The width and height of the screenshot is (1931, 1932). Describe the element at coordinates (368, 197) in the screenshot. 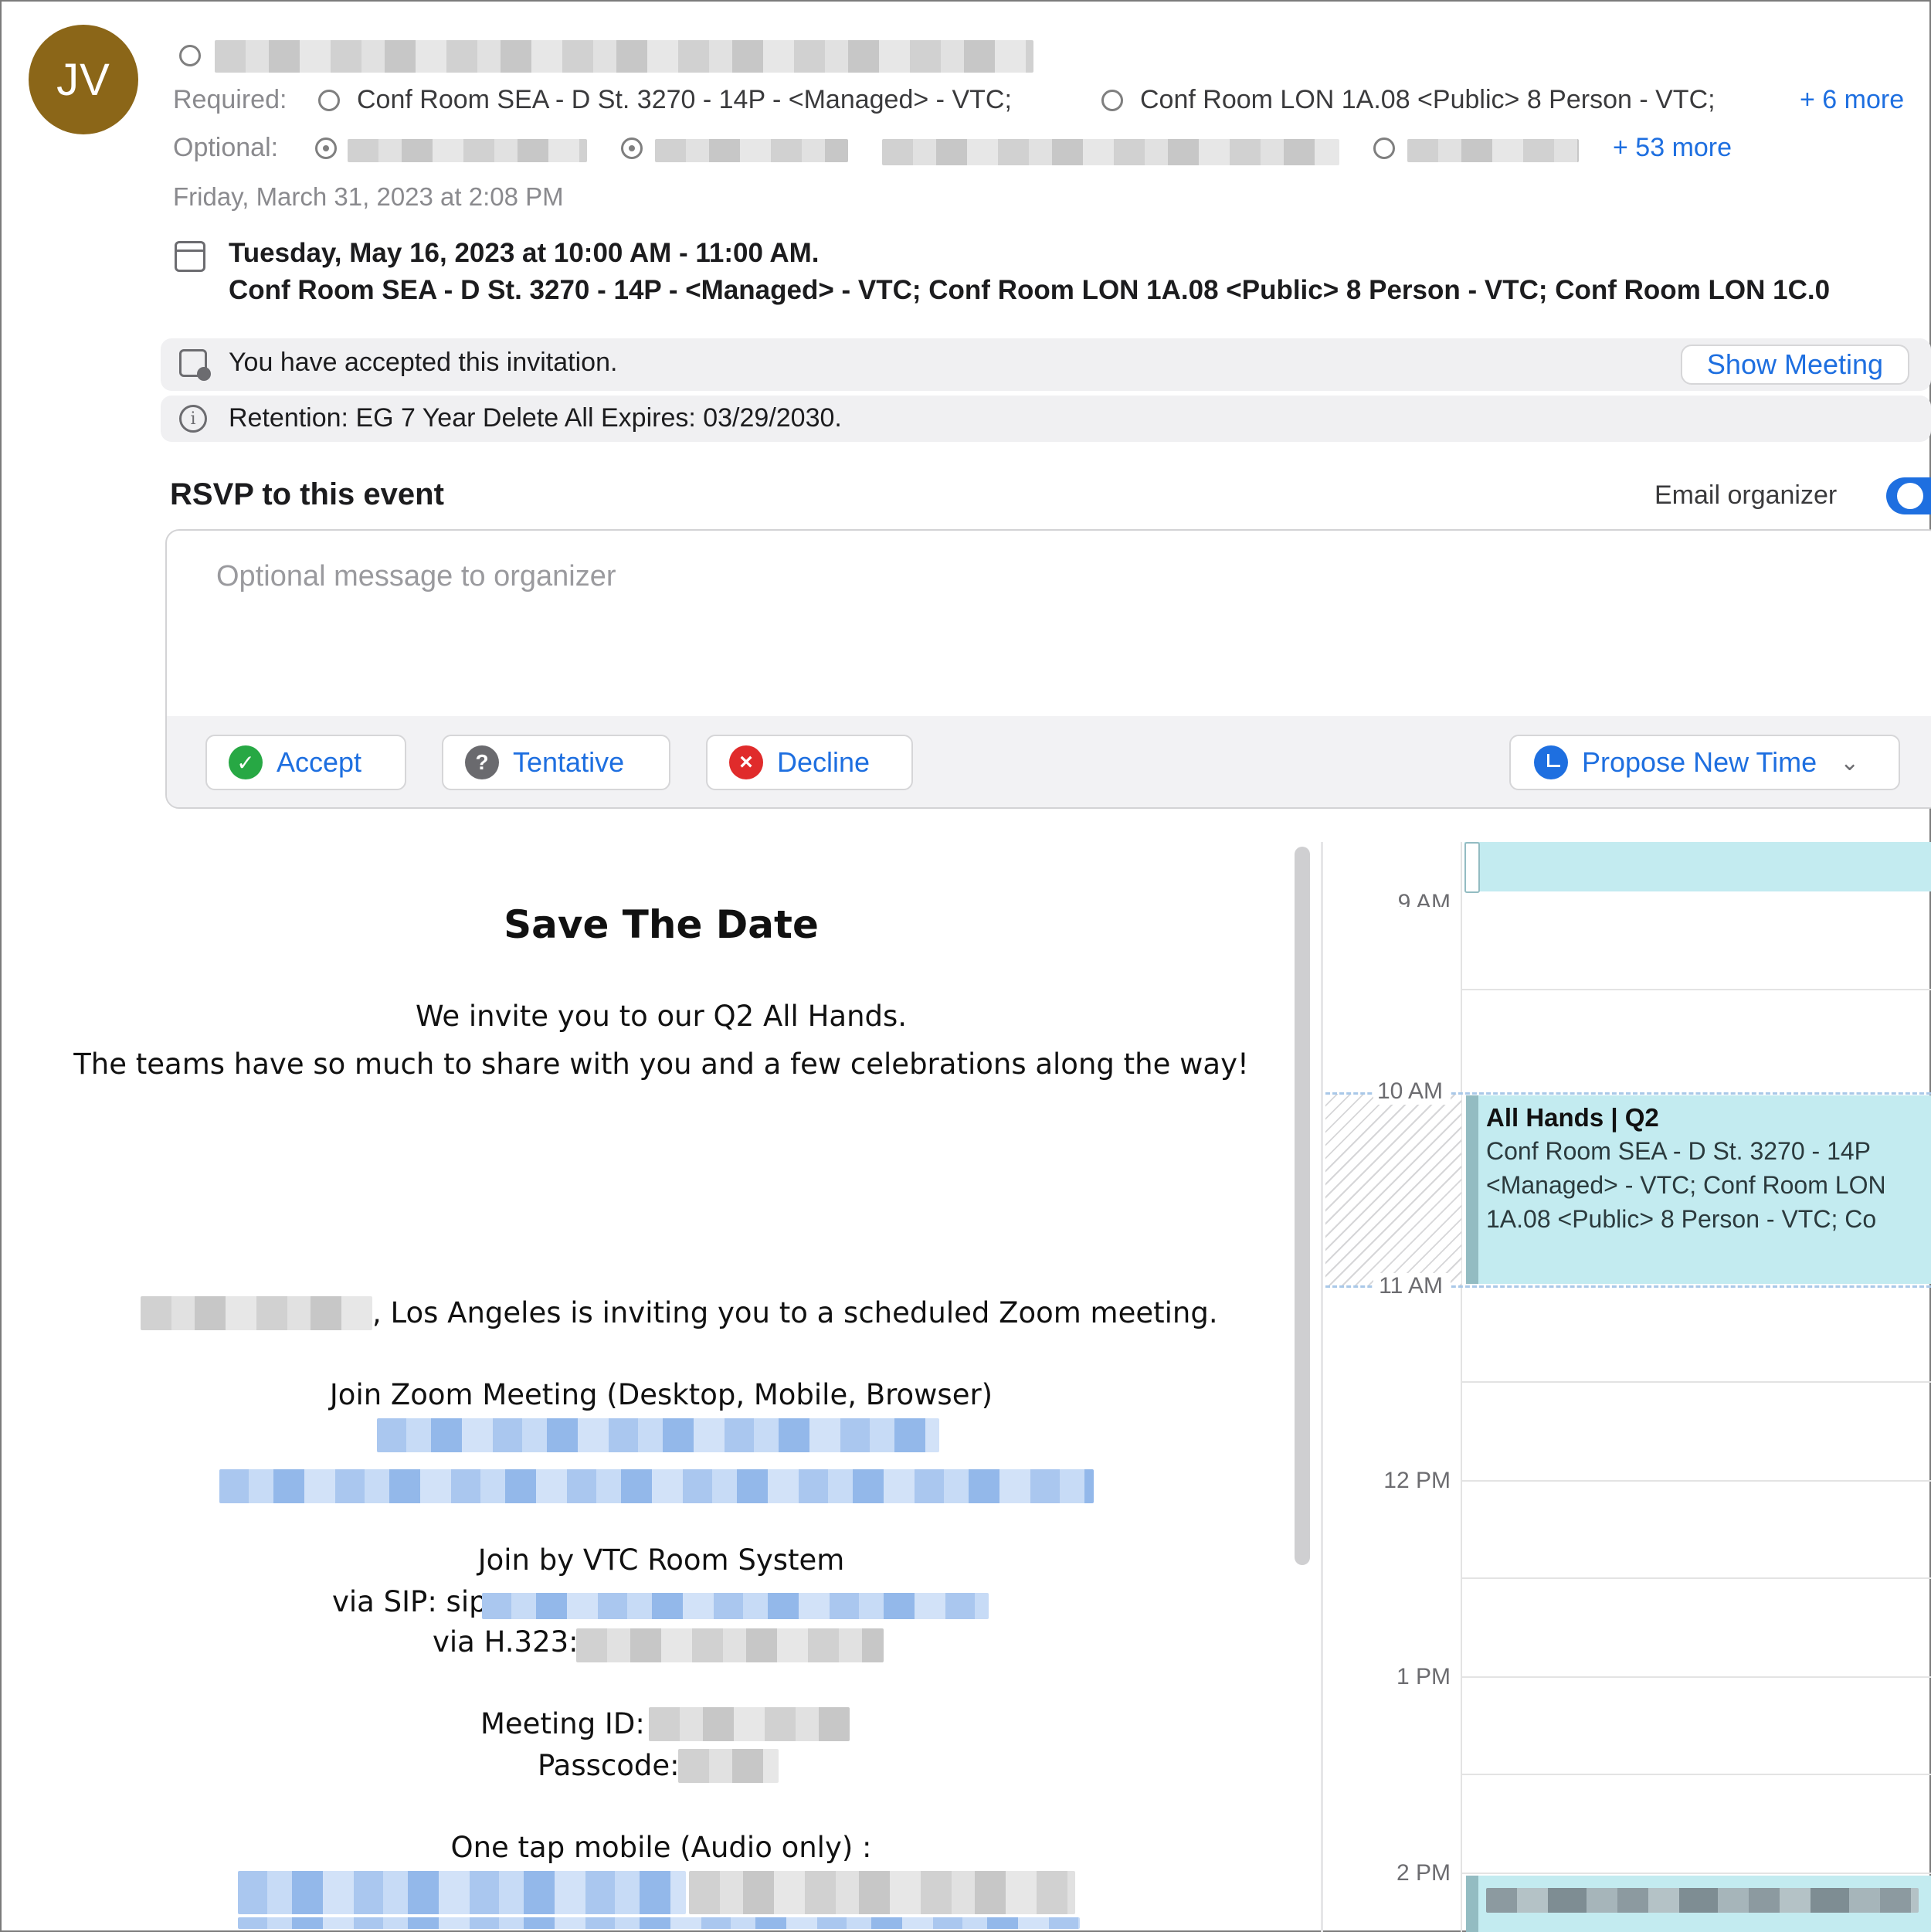

I see `sent-time: Friday, March 31, 2023 at 2:08 PM` at that location.